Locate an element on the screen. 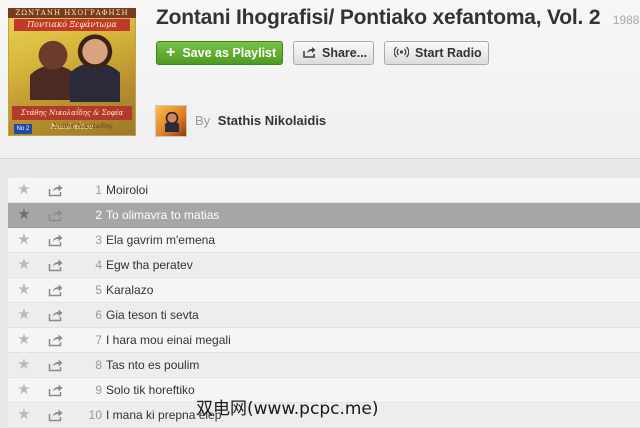 The width and height of the screenshot is (640, 428). artist-avatar is located at coordinates (171, 121).